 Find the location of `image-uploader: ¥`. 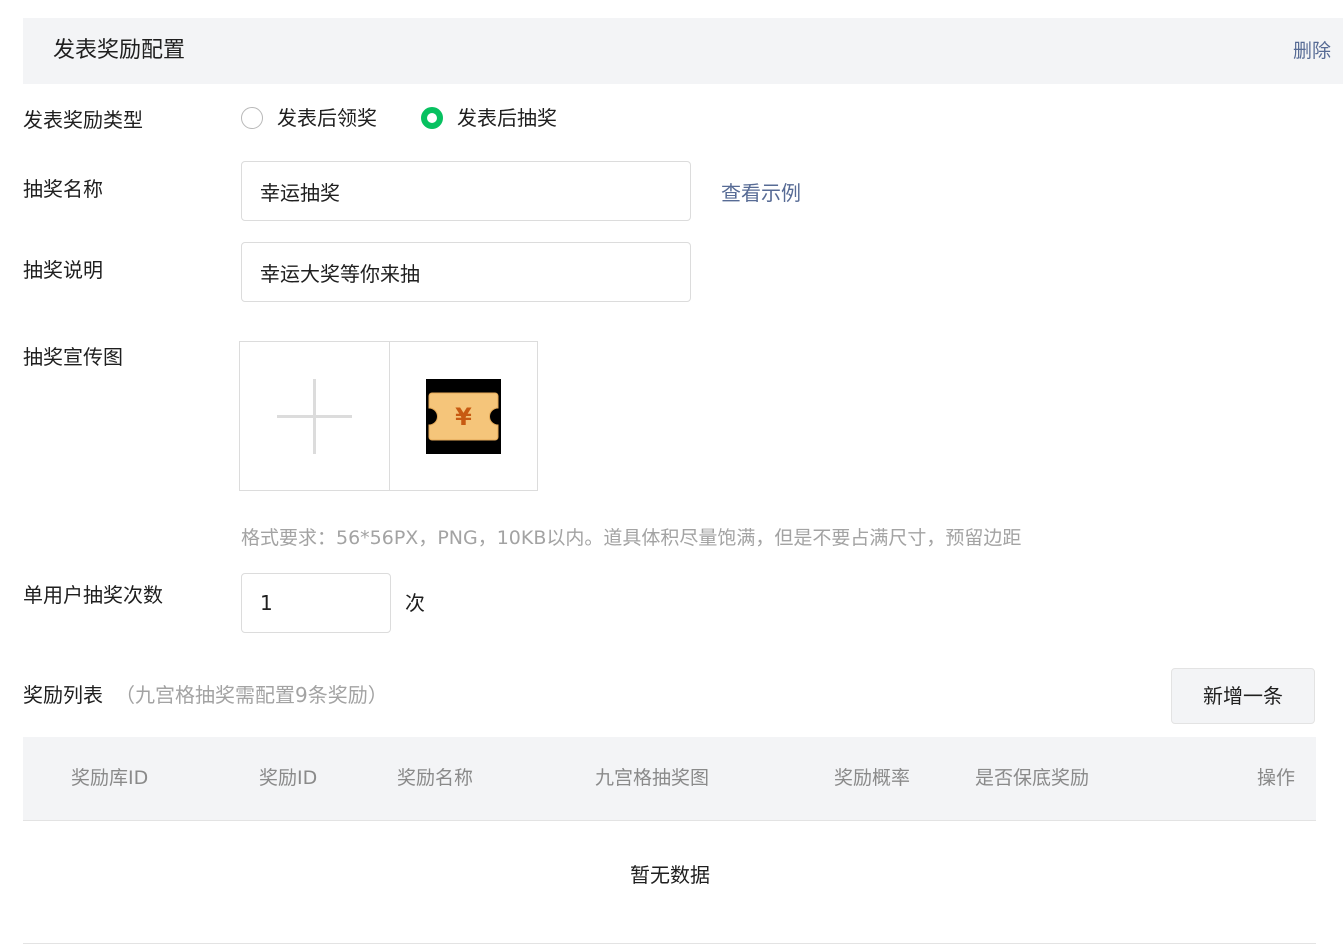

image-uploader: ¥ is located at coordinates (388, 416).